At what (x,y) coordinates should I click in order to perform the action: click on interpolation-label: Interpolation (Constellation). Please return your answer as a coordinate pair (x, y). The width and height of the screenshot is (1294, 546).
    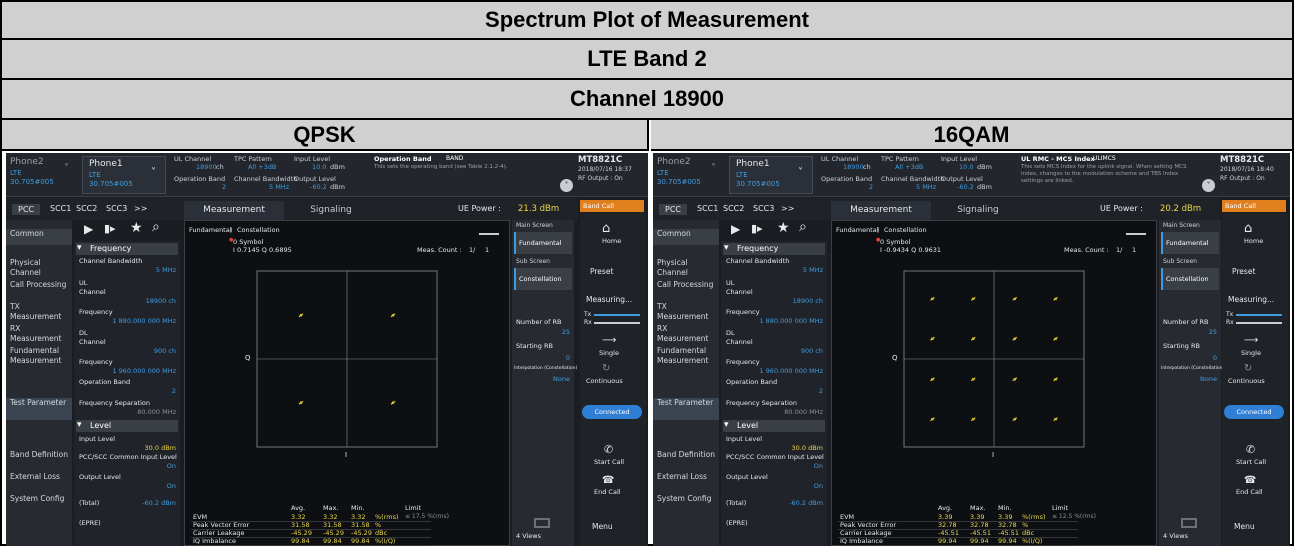
    Looking at the image, I should click on (545, 368).